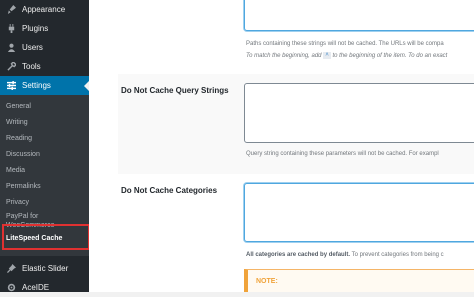 The height and width of the screenshot is (297, 474). What do you see at coordinates (267, 281) in the screenshot?
I see `note-label: NOTE:` at bounding box center [267, 281].